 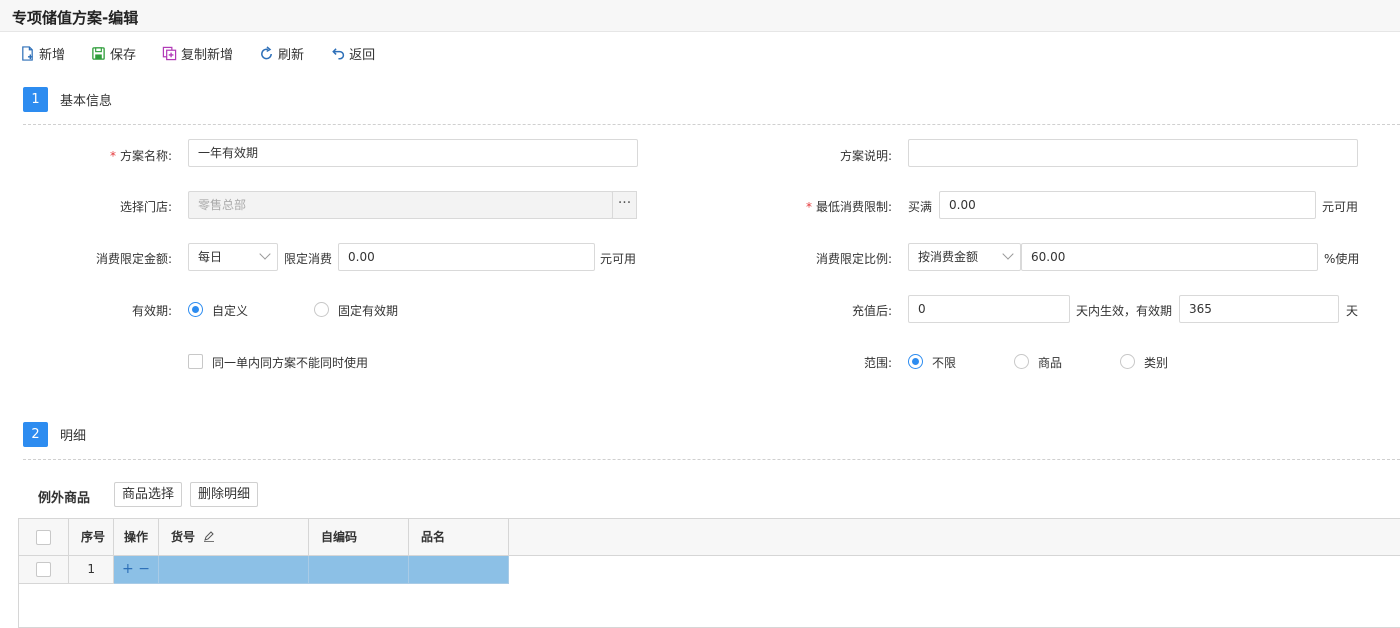 I want to click on toolbar: 新增 保存 复制新增 刷新 返回, so click(x=200, y=53).